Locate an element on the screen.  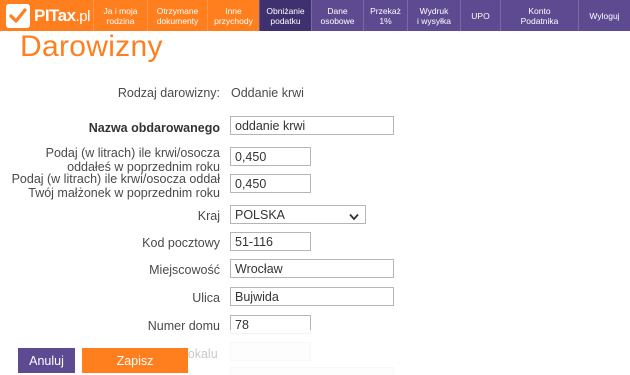
logo-brand: PITax is located at coordinates (55, 15).